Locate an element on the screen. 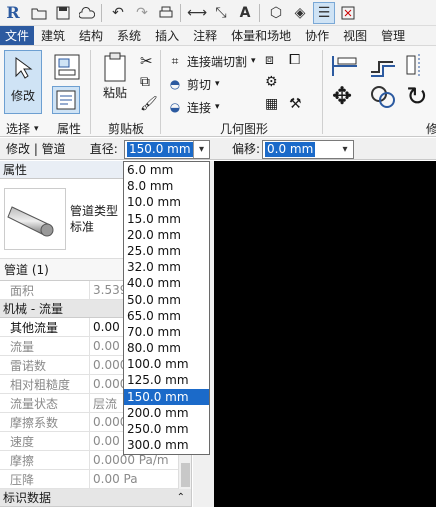 This screenshot has height=507, width=436. cut-geometry-button: ◓ 剪切 ▾ is located at coordinates (193, 84).